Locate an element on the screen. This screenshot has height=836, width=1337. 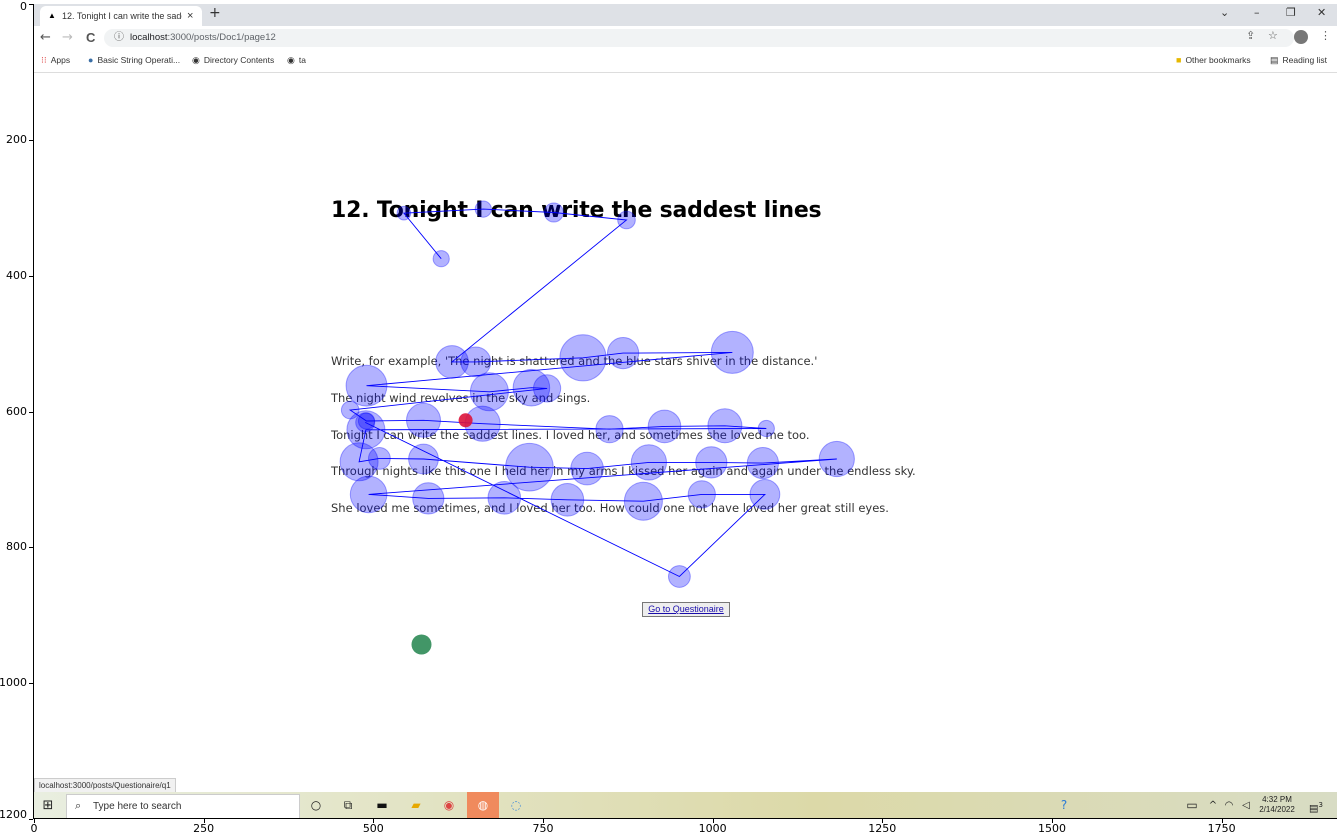
end-point is located at coordinates (465, 420).